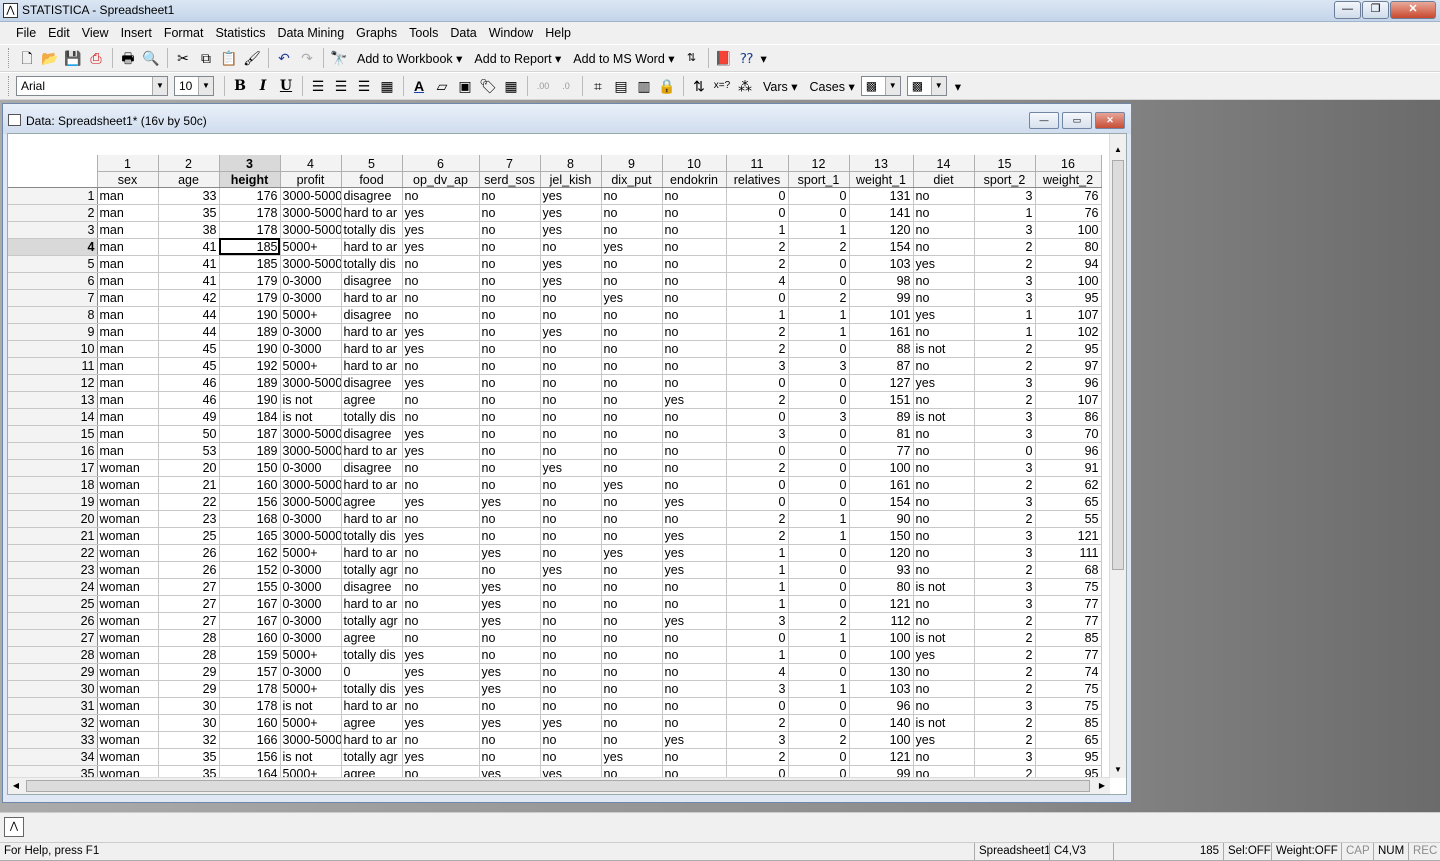  I want to click on cell: 98, so click(881, 281).